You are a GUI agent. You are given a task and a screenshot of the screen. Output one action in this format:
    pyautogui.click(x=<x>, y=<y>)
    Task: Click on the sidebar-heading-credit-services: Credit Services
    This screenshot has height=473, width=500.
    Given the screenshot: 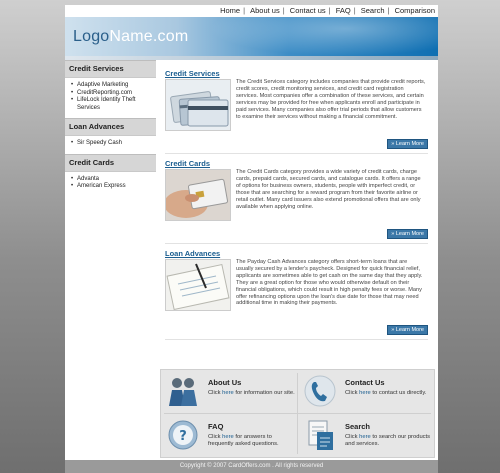 What is the action you would take?
    pyautogui.click(x=110, y=69)
    